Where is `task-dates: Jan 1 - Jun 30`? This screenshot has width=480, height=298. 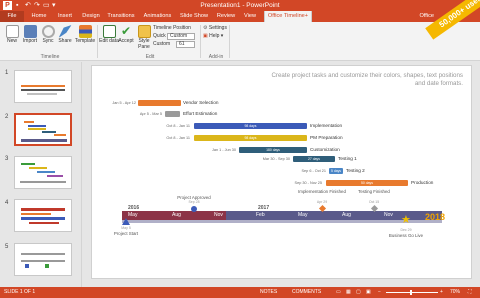
task-dates: Jan 1 - Jun 30 is located at coordinates (223, 150).